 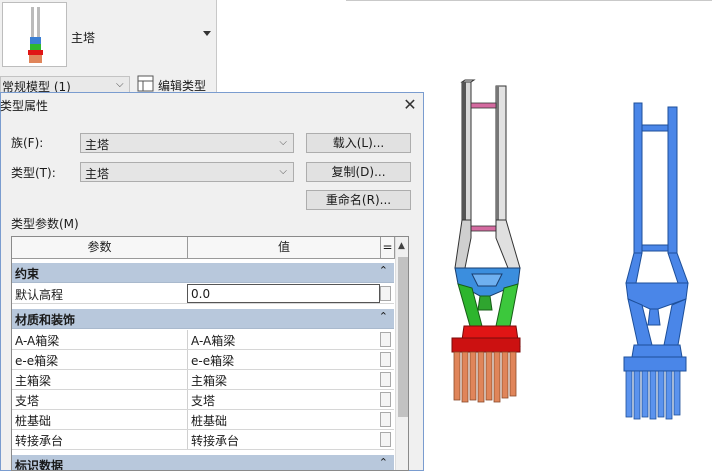 I want to click on type-preview-thumbnail, so click(x=34, y=34).